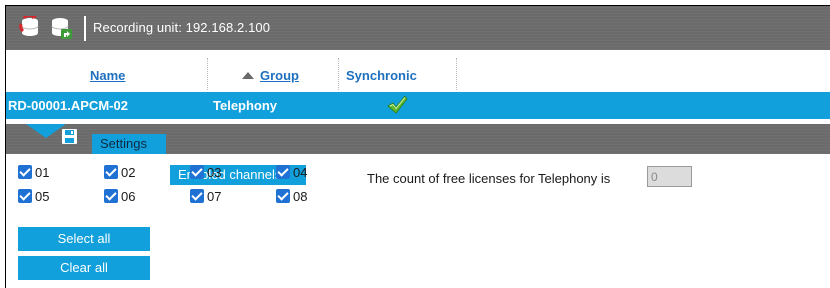 The image size is (830, 288). Describe the element at coordinates (300, 196) in the screenshot. I see `channel-label: 08` at that location.